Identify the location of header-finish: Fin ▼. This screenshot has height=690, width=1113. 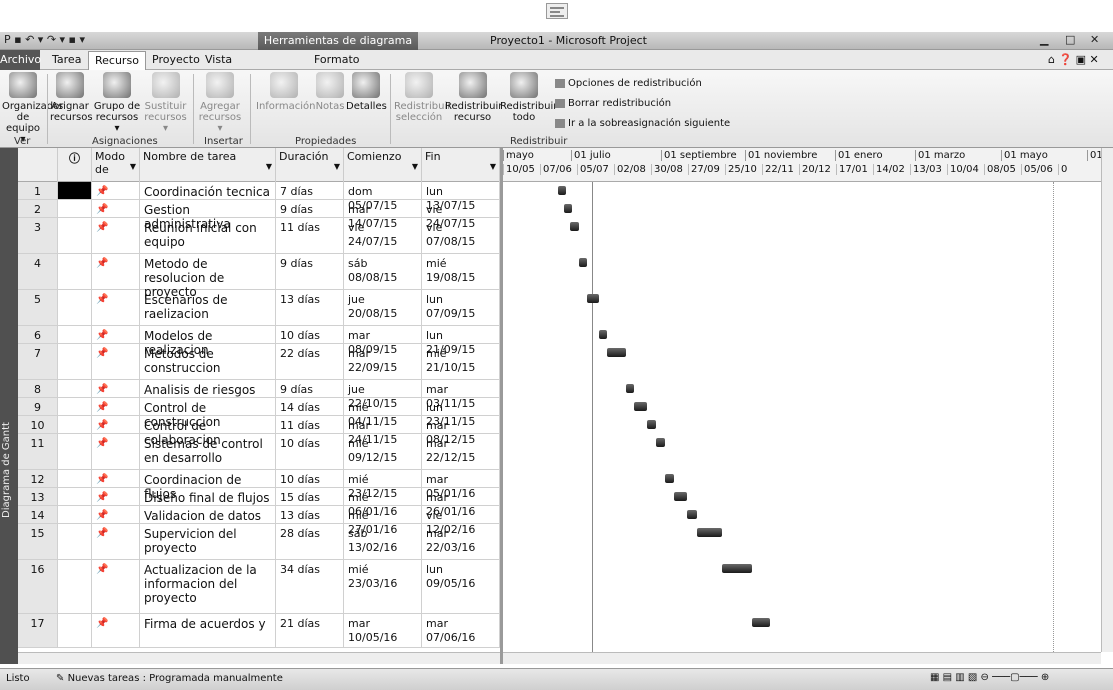
(461, 165).